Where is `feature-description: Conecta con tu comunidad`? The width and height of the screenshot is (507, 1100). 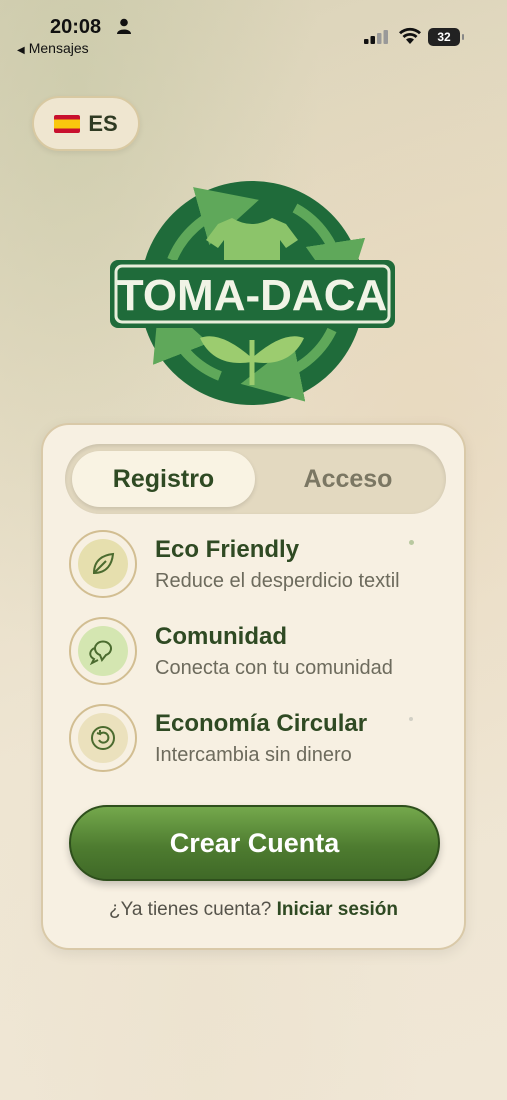
feature-description: Conecta con tu comunidad is located at coordinates (274, 668).